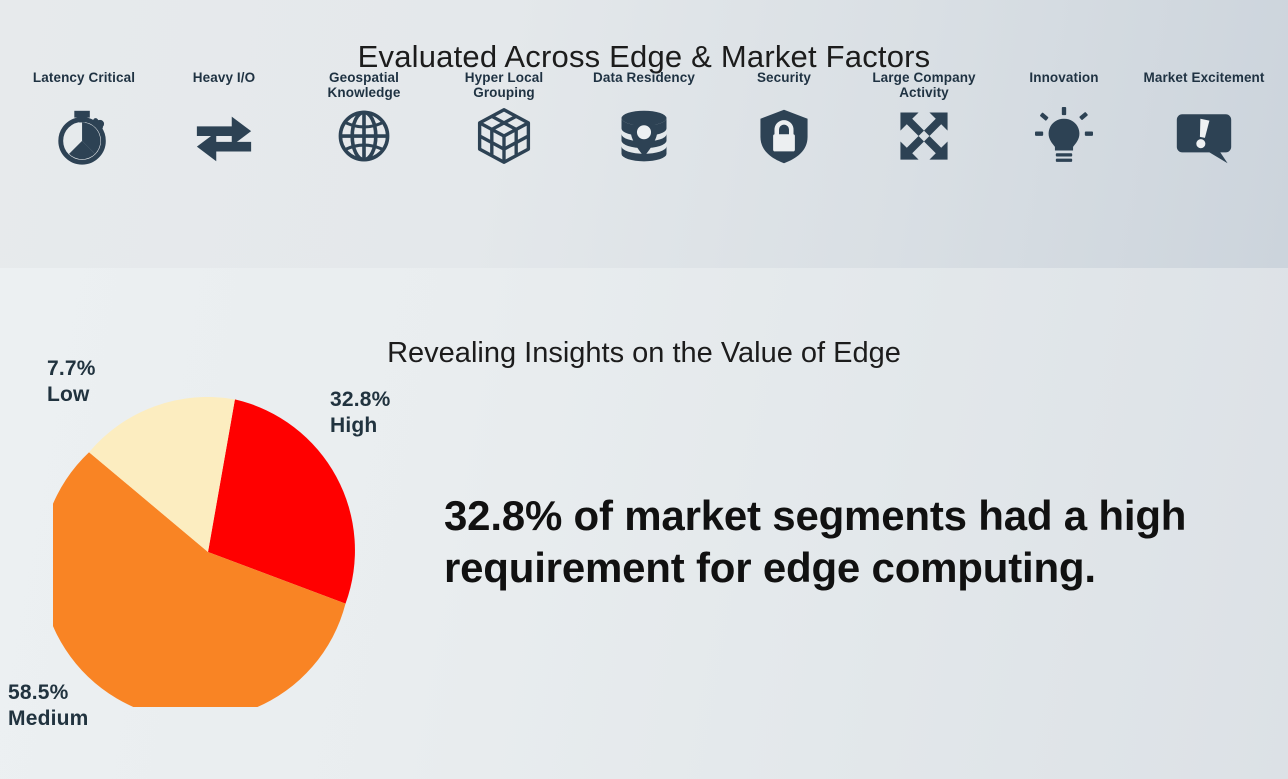 This screenshot has height=779, width=1288. I want to click on factor-item-data-residency: Data Residency, so click(644, 119).